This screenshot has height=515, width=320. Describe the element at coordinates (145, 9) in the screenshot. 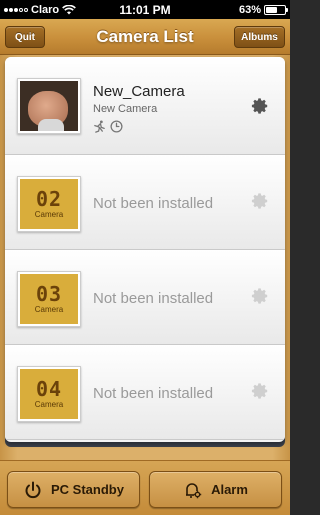

I see `status-bar: Claro 11:01 PM 63%` at that location.